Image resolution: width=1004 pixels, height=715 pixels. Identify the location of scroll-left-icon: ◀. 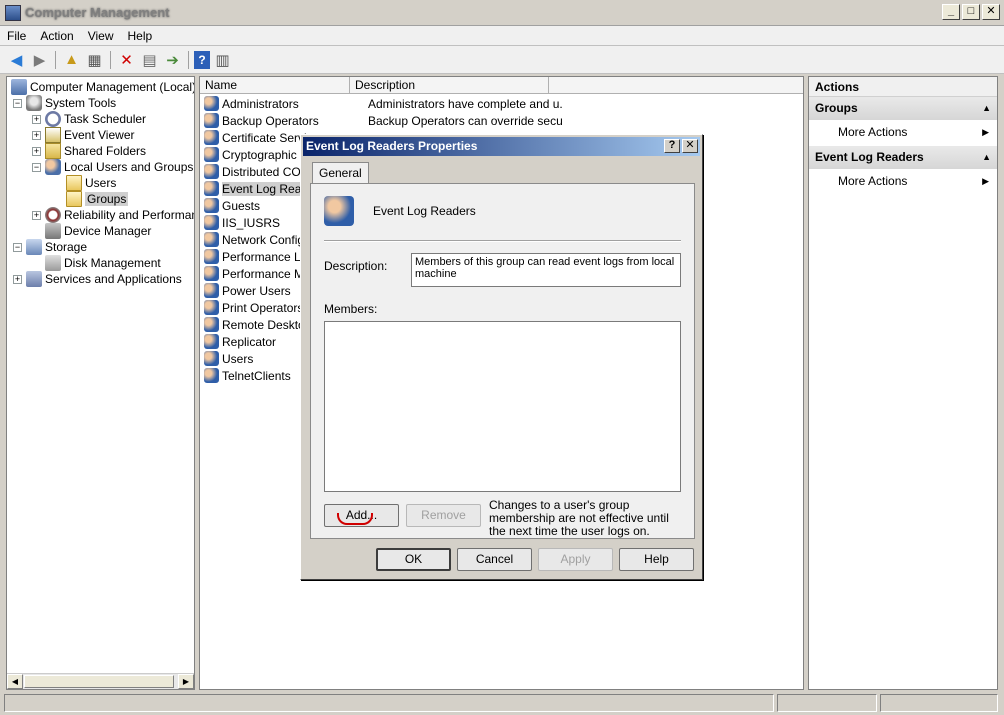
(15, 681).